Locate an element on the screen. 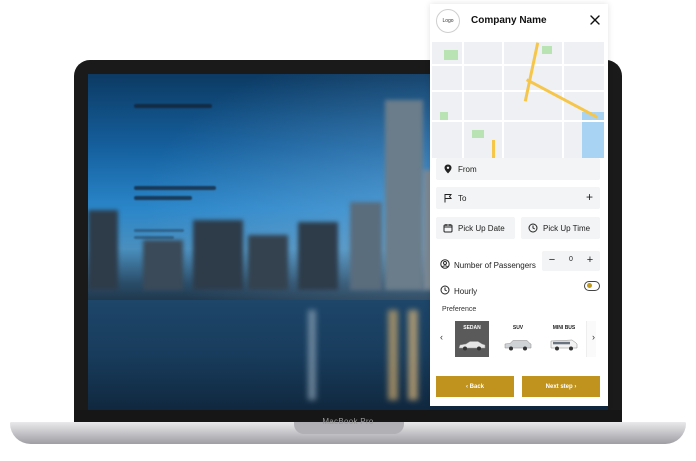 Image resolution: width=696 pixels, height=461 pixels. hourly-toggle is located at coordinates (592, 286).